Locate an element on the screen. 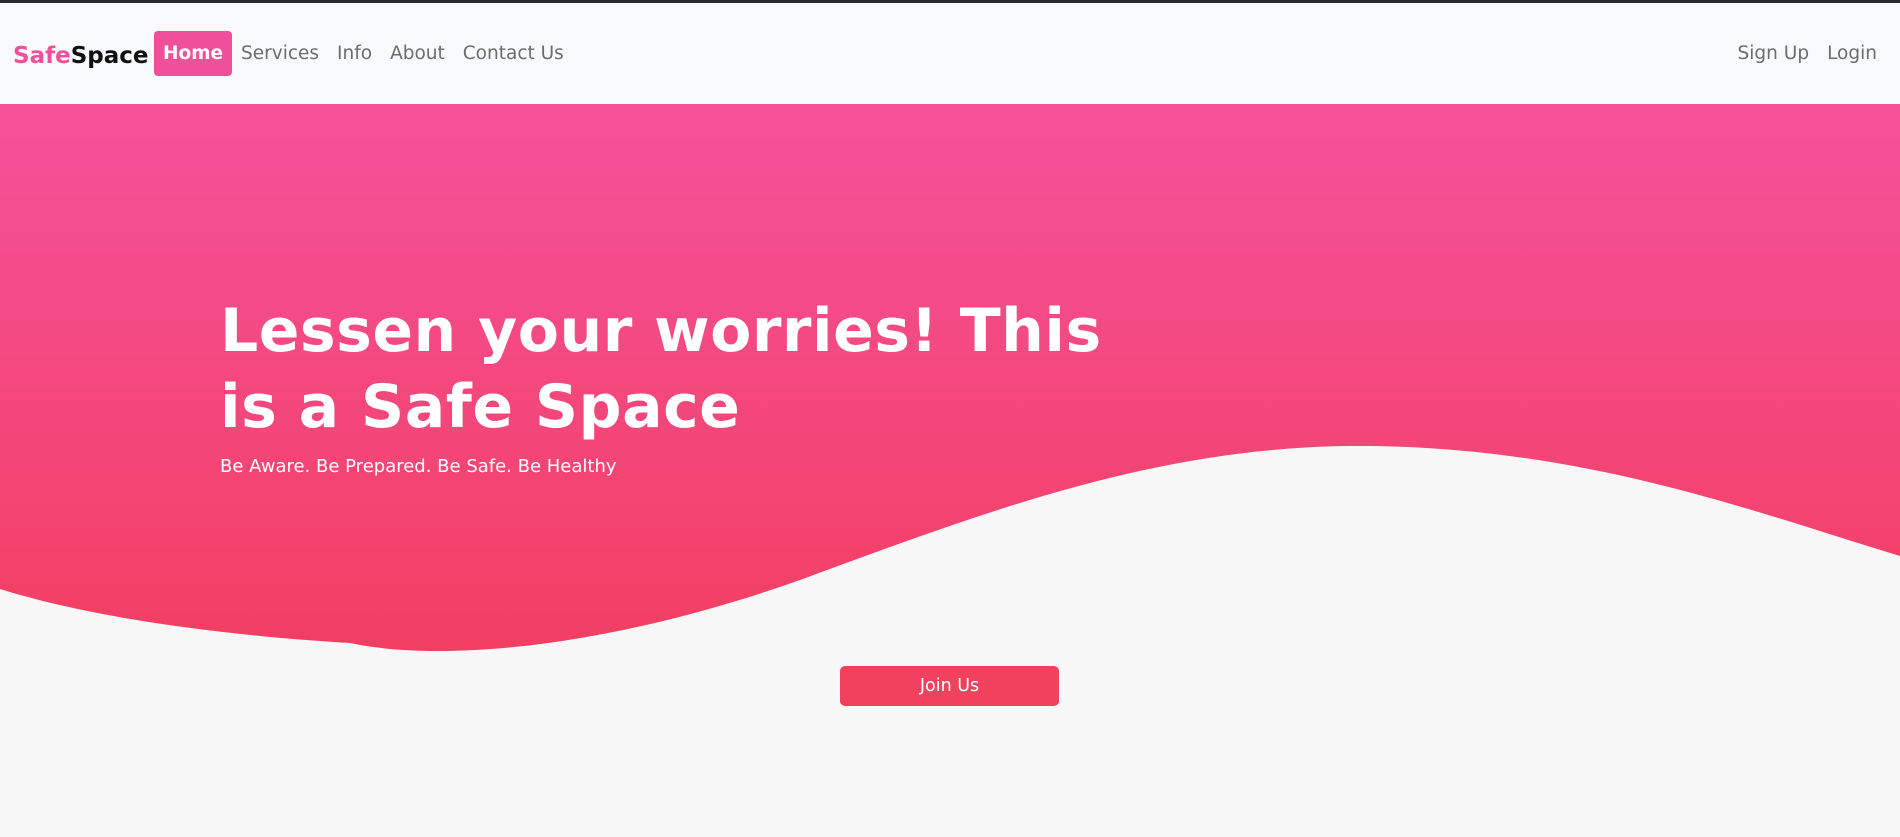  account-nav: Sign Up Login is located at coordinates (1807, 53).